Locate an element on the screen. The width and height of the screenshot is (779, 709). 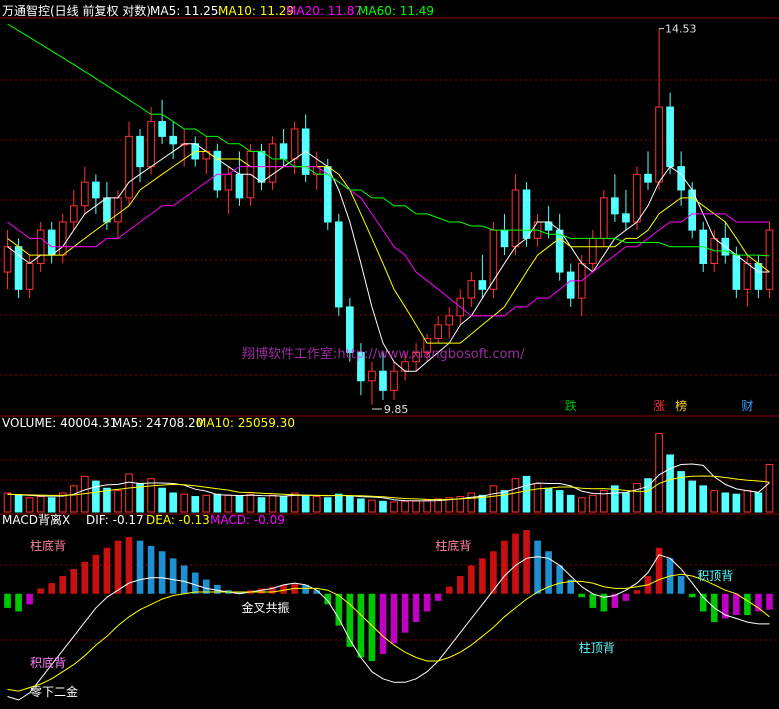
macd-value-label: MACD: -0.09 is located at coordinates (247, 520).